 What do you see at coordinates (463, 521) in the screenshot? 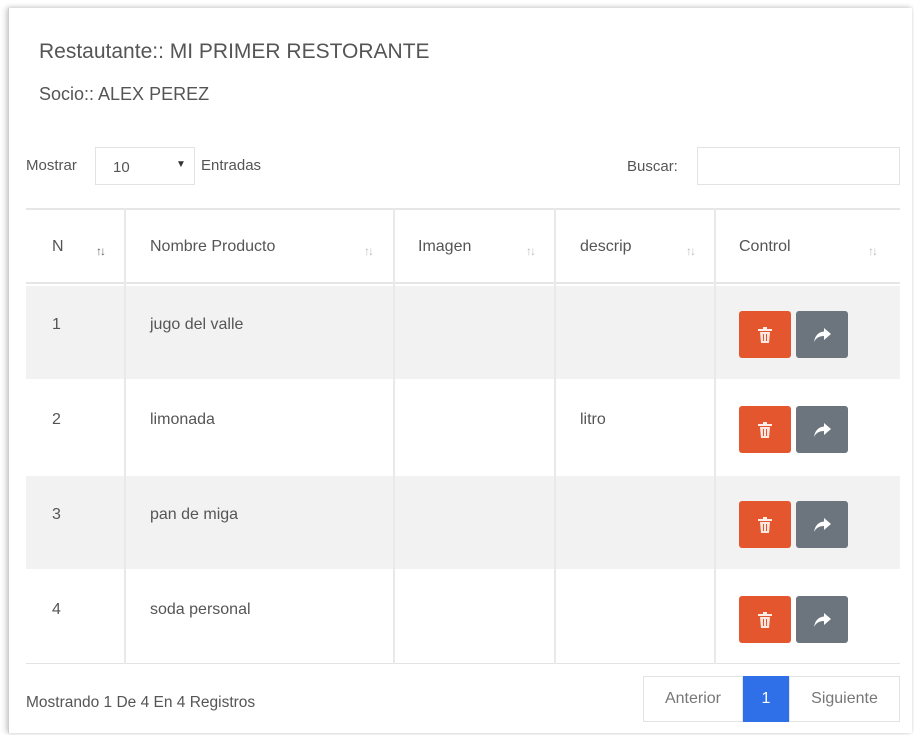
I see `table-row: 3 pan de miga` at bounding box center [463, 521].